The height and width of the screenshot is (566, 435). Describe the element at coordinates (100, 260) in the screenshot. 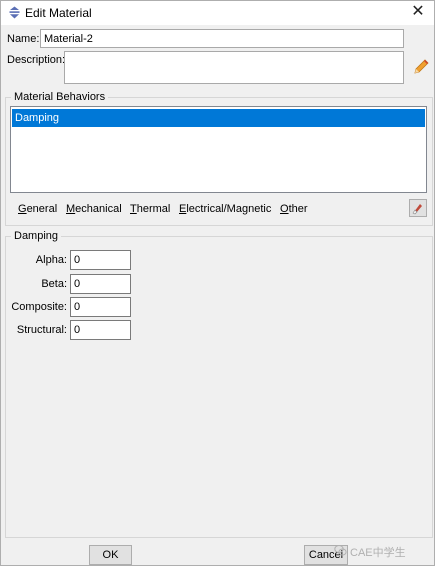

I see `alpha-field` at that location.